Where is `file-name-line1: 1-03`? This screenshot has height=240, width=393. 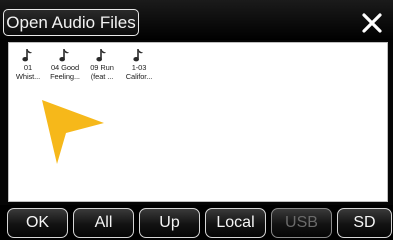 file-name-line1: 1-03 is located at coordinates (139, 67).